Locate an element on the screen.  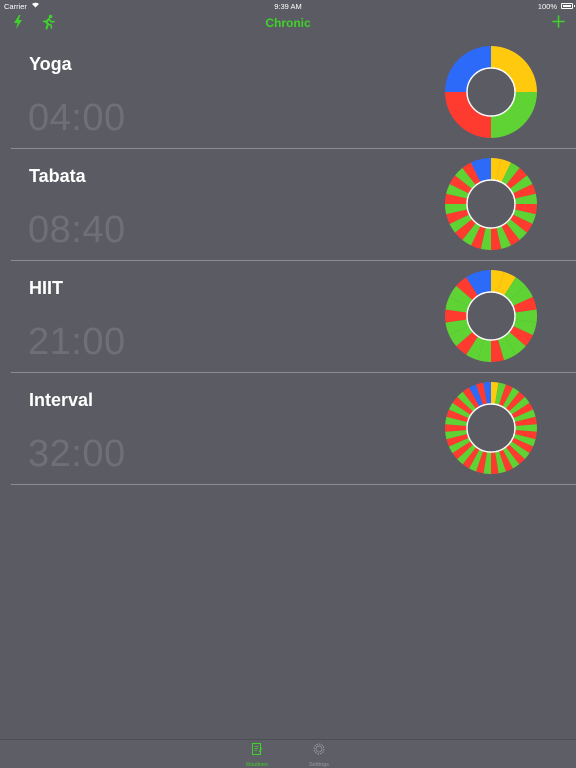
tab-routines: Routines is located at coordinates (257, 755).